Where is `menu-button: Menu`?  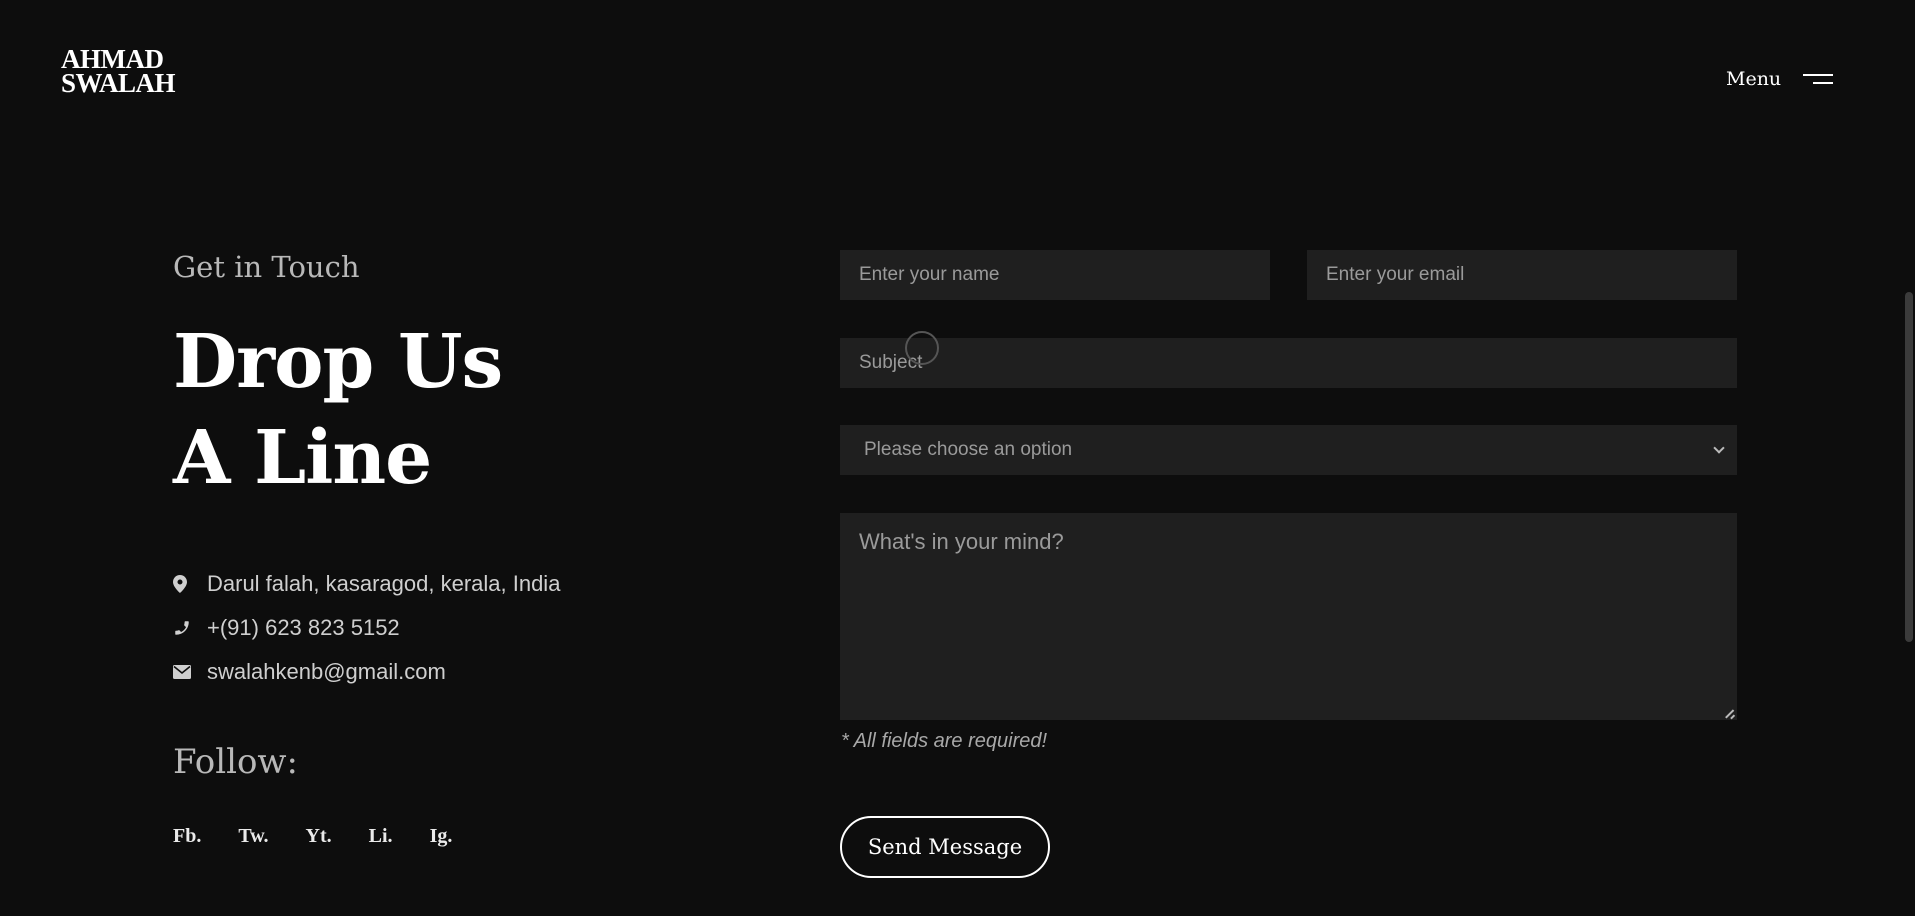 menu-button: Menu is located at coordinates (1780, 79).